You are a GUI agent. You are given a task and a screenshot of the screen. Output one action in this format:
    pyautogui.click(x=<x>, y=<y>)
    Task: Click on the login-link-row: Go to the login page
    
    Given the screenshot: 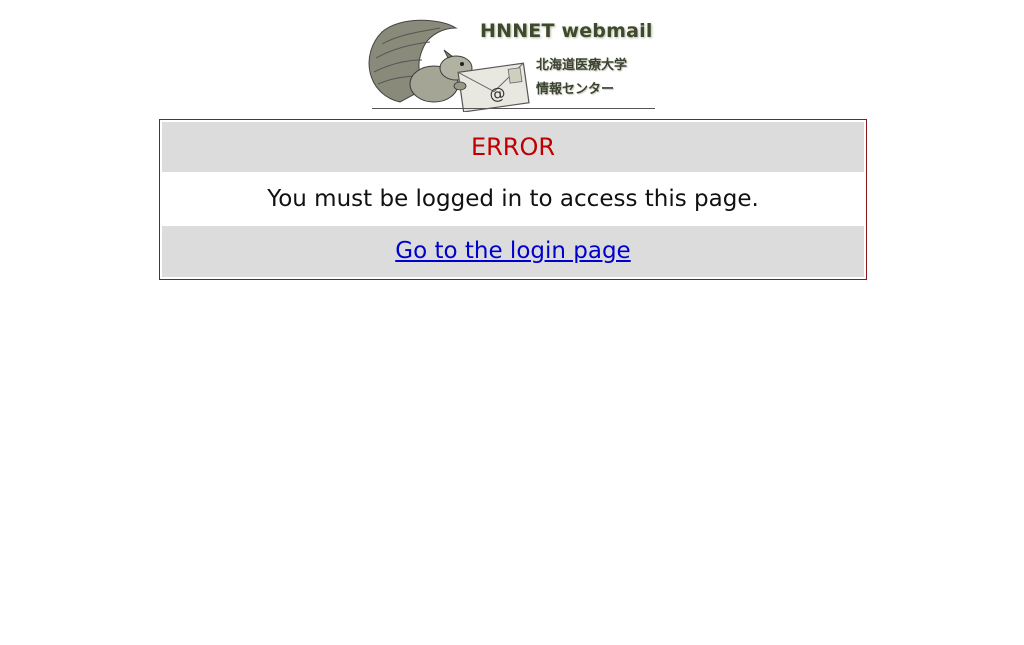 What is the action you would take?
    pyautogui.click(x=513, y=251)
    